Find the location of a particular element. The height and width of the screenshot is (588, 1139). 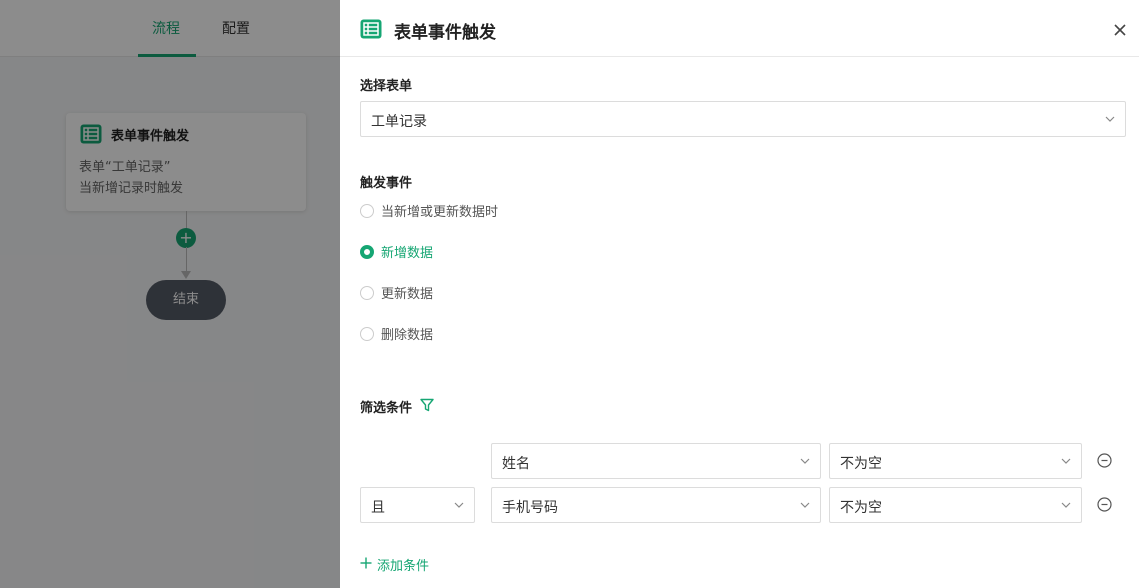

plus-icon is located at coordinates (366, 563).